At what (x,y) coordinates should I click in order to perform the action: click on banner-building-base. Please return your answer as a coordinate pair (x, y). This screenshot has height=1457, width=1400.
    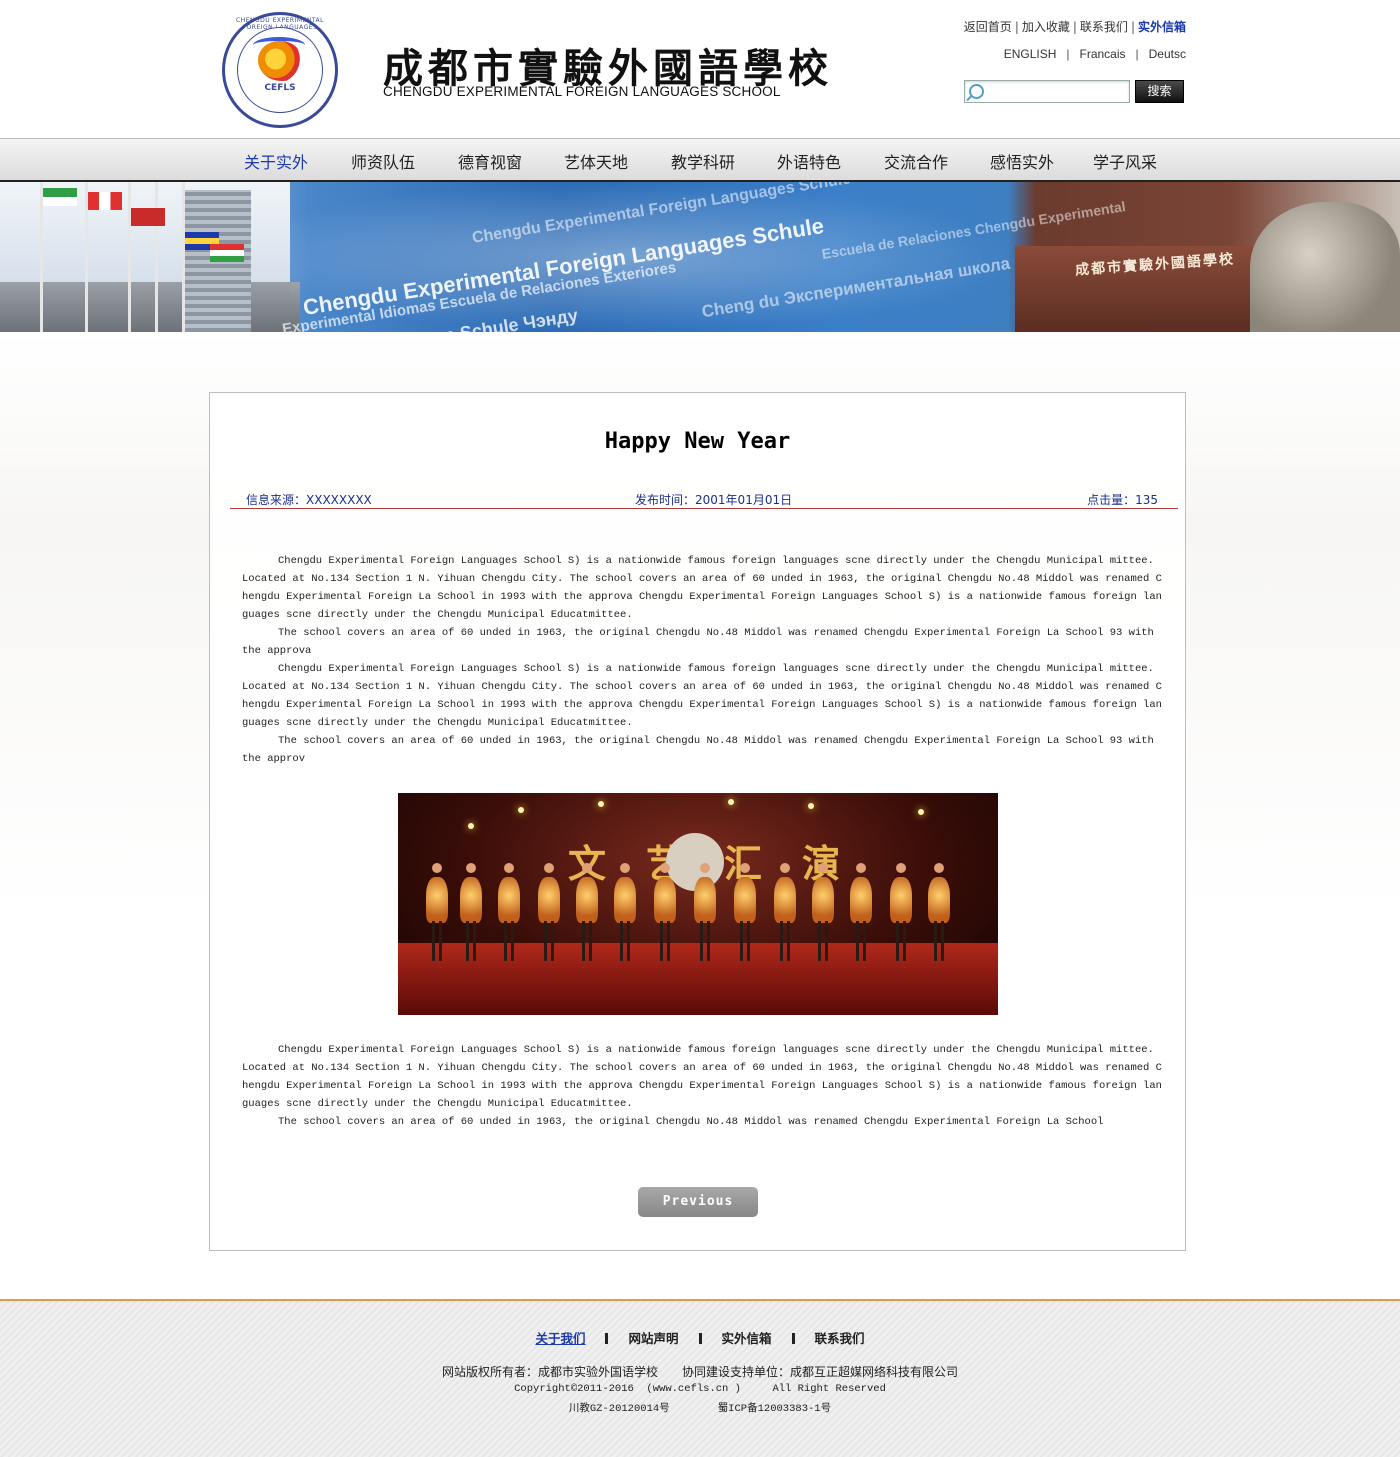
    Looking at the image, I should click on (150, 307).